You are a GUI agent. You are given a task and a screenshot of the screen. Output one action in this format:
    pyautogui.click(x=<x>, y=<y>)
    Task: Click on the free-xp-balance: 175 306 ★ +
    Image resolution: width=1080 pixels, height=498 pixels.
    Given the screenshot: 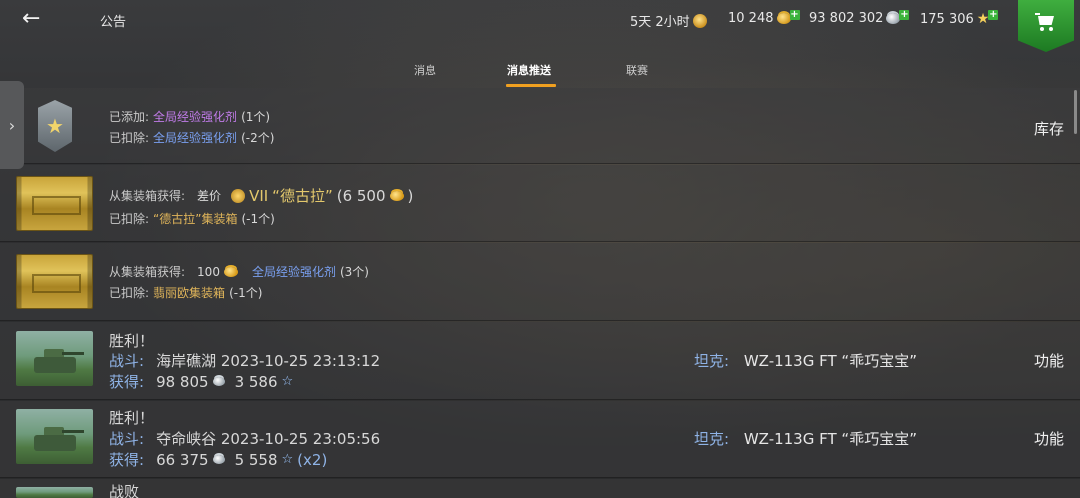 What is the action you would take?
    pyautogui.click(x=959, y=18)
    